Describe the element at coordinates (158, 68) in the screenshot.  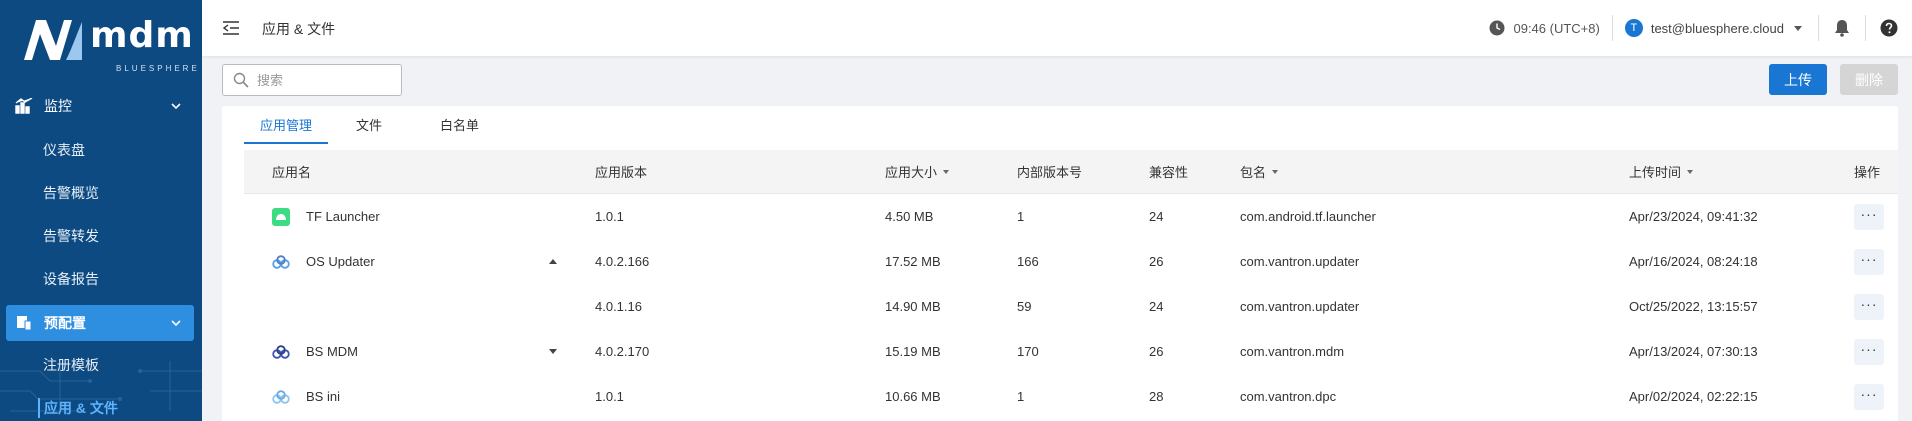
I see `brand-subtitle: BLUESPHERE` at that location.